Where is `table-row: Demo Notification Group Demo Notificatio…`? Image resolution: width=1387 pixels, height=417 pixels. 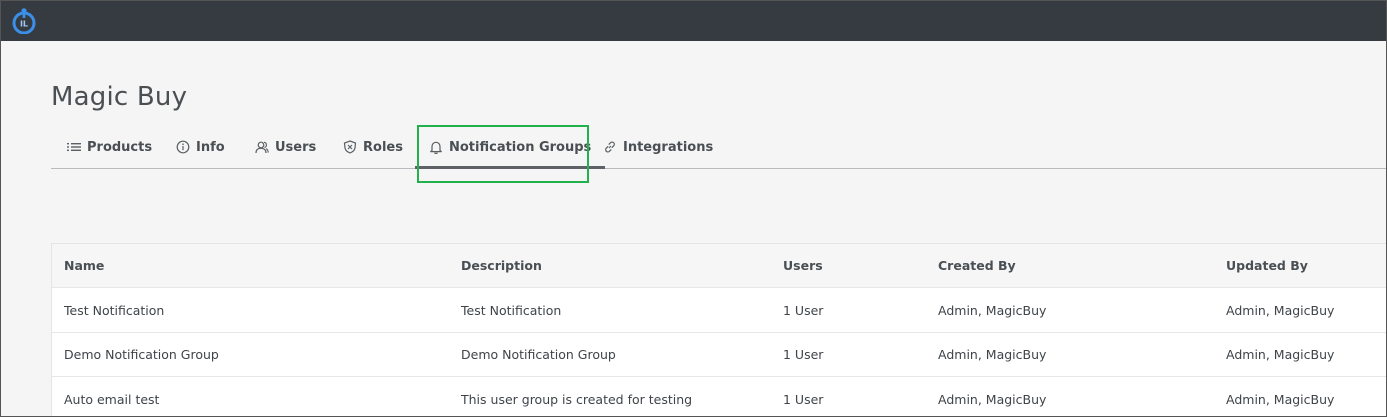
table-row: Demo Notification Group Demo Notificatio… is located at coordinates (719, 355).